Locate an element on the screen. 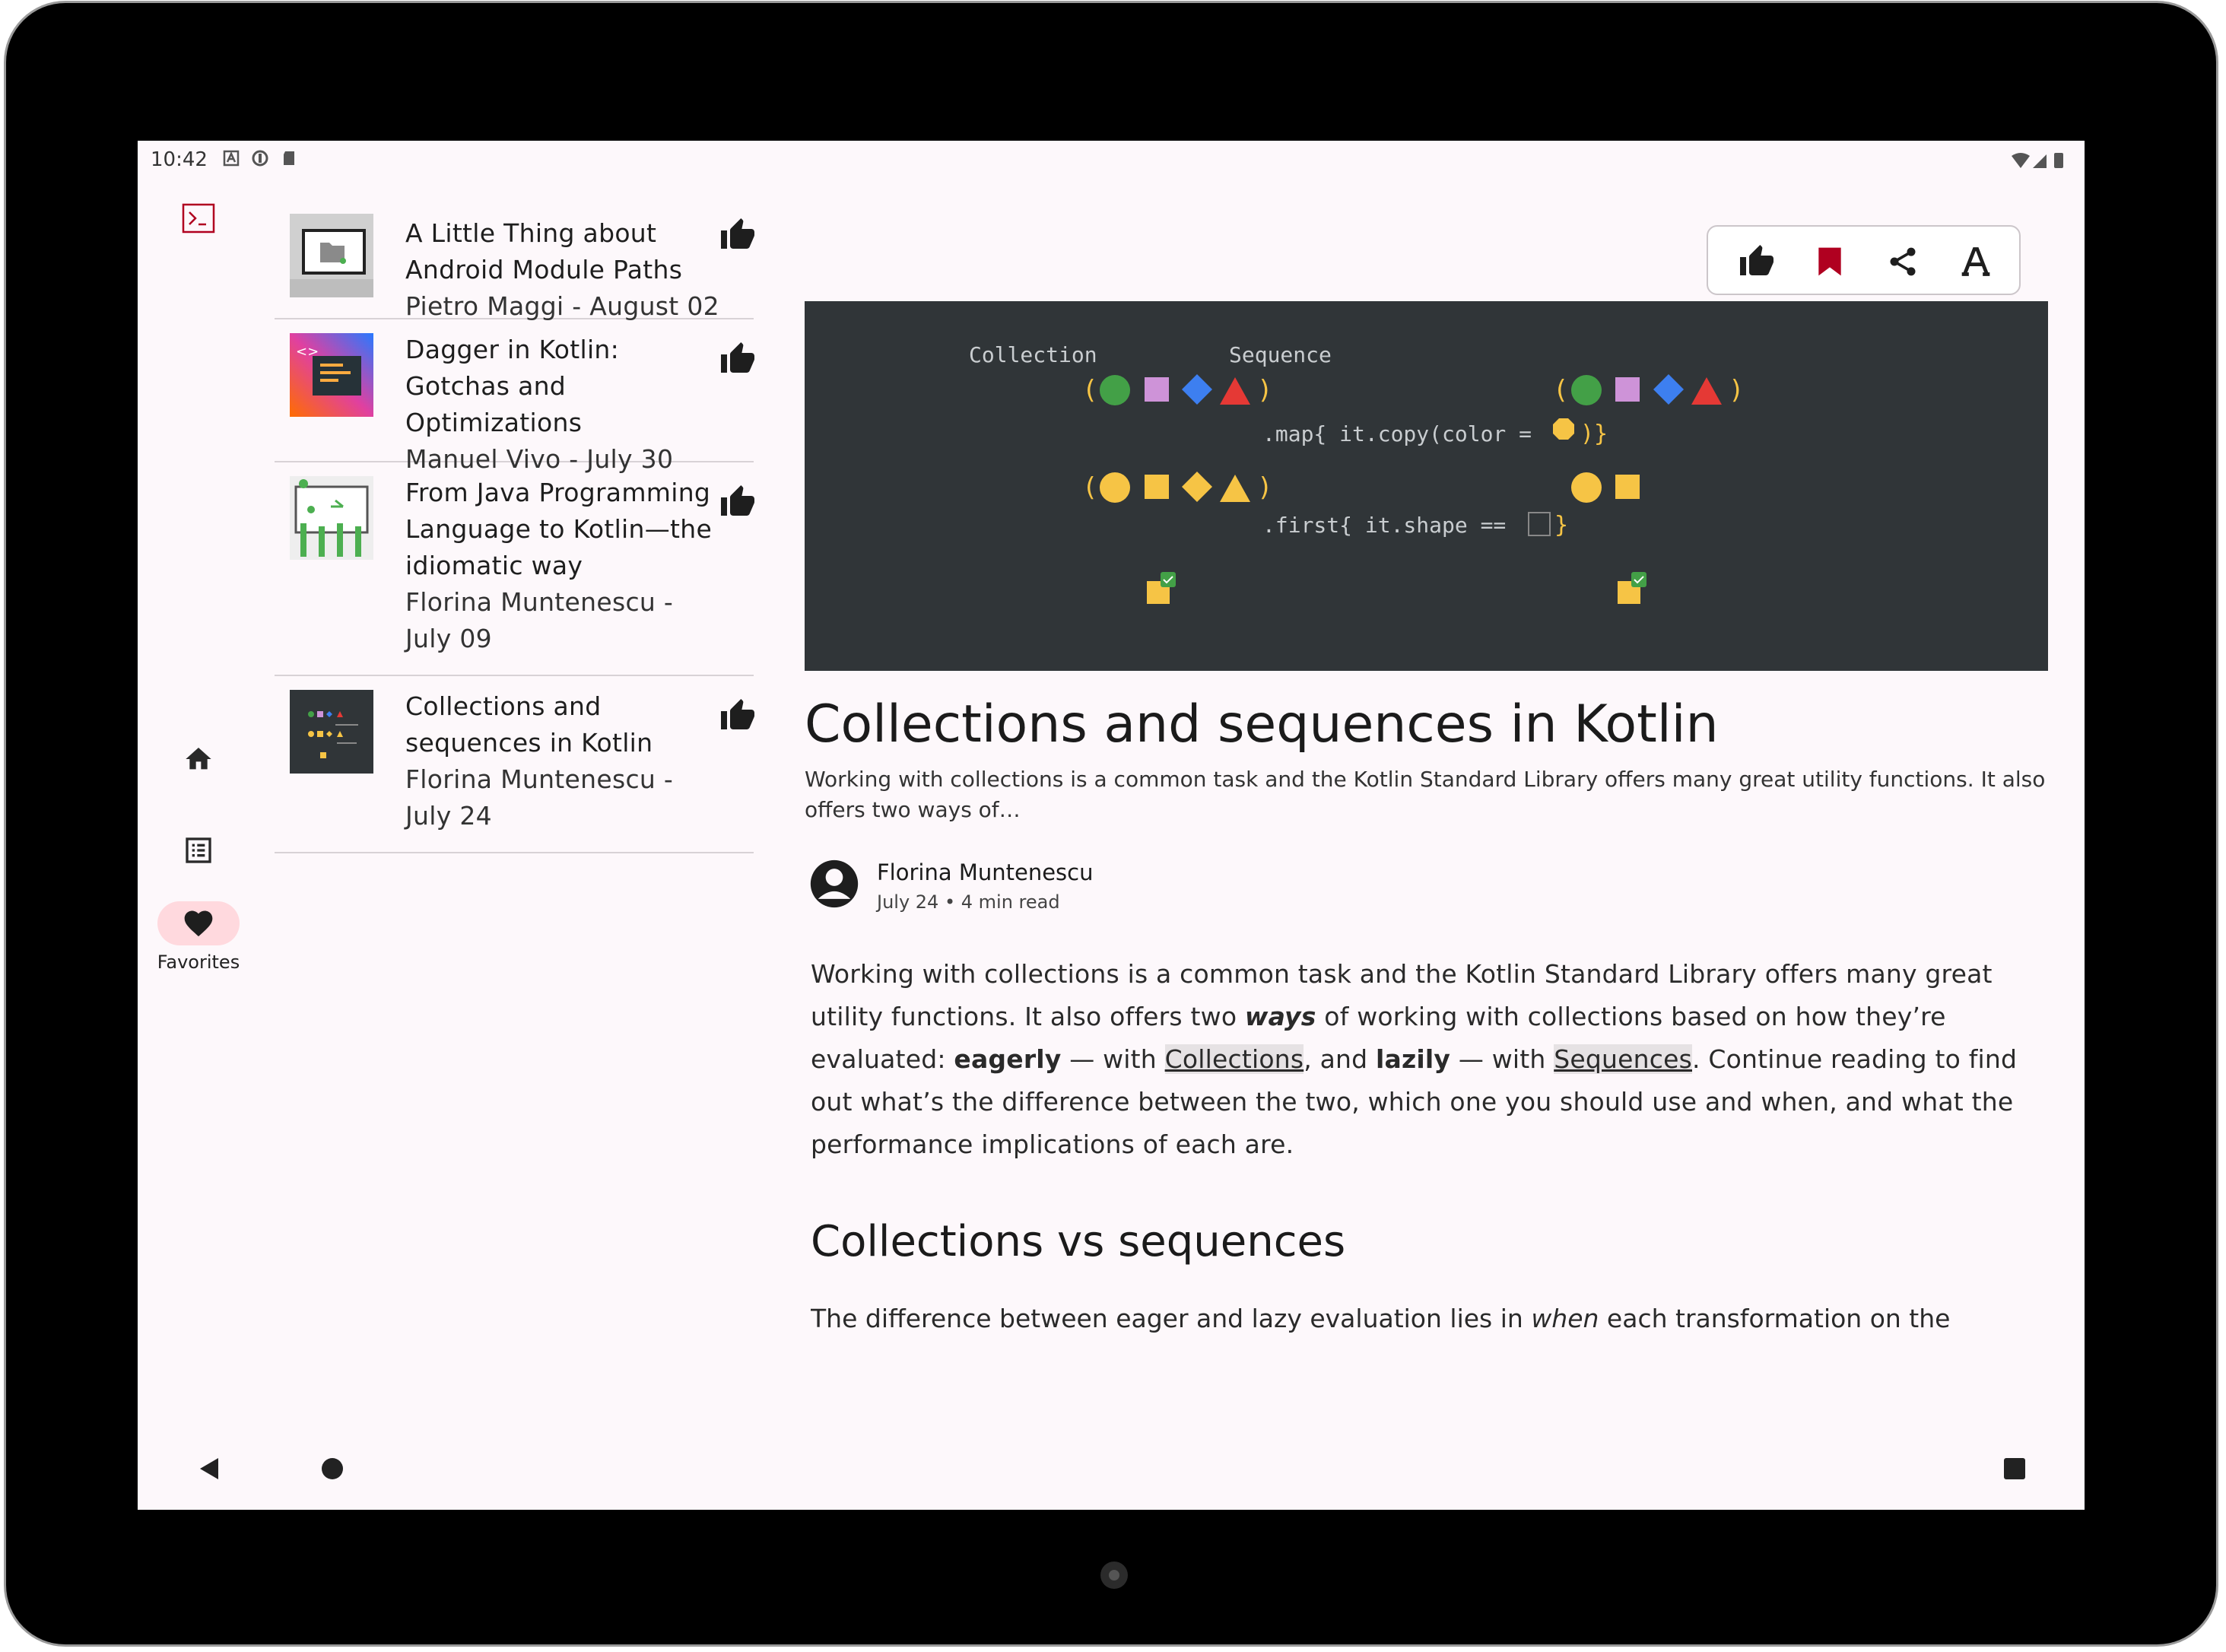 The image size is (2226, 1652). list-icon is located at coordinates (199, 850).